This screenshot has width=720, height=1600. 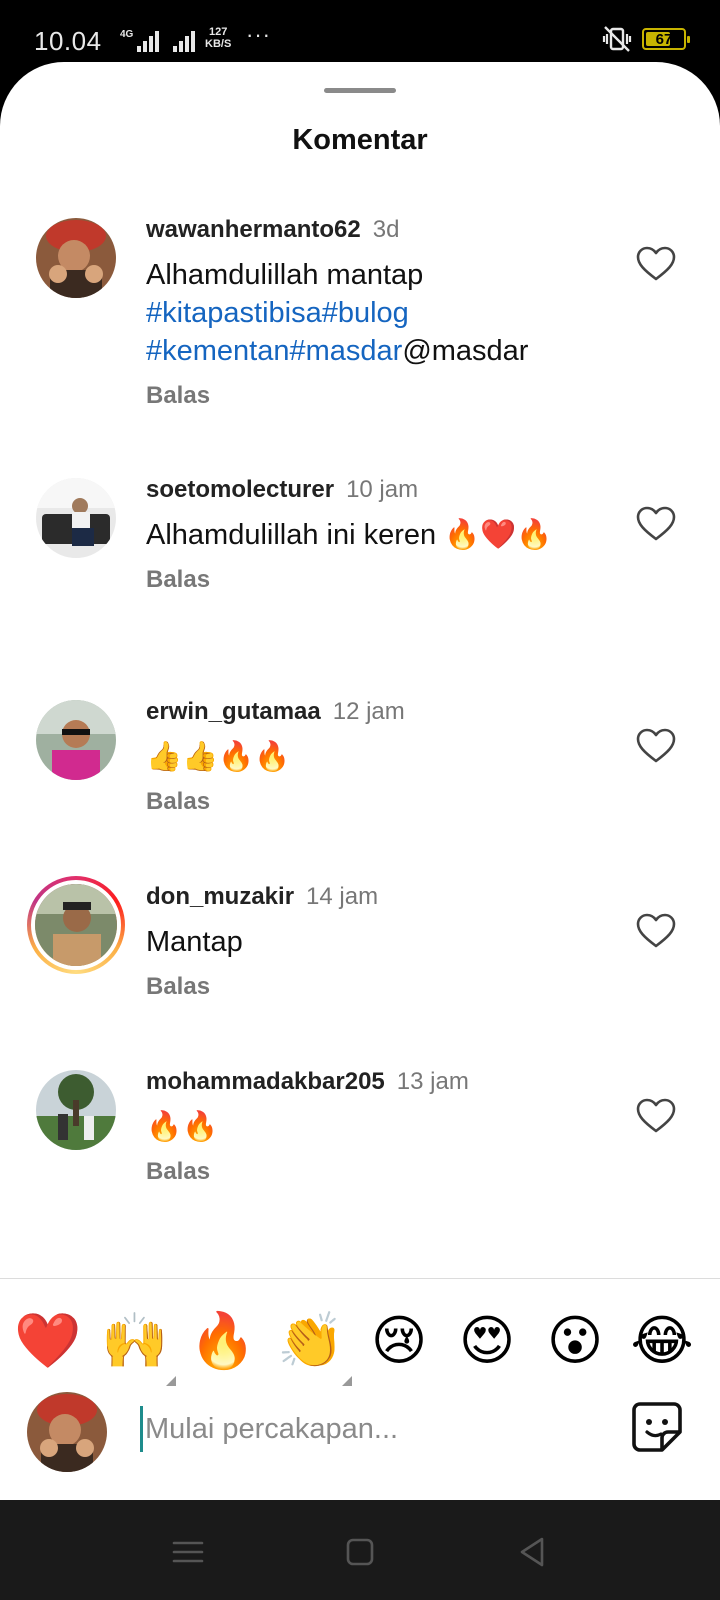 I want to click on battery-level: 67, so click(x=664, y=39).